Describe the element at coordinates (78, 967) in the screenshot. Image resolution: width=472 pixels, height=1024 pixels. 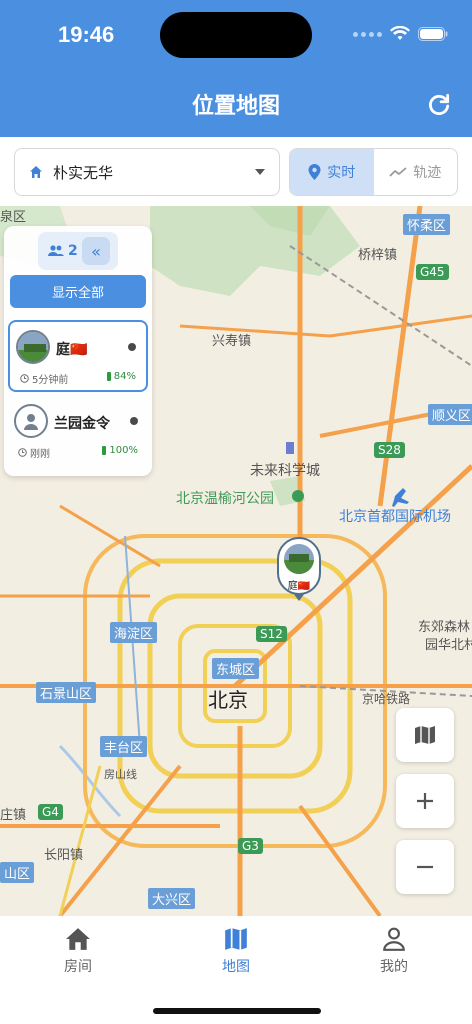
I see `tab-rooms-label: 房间` at that location.